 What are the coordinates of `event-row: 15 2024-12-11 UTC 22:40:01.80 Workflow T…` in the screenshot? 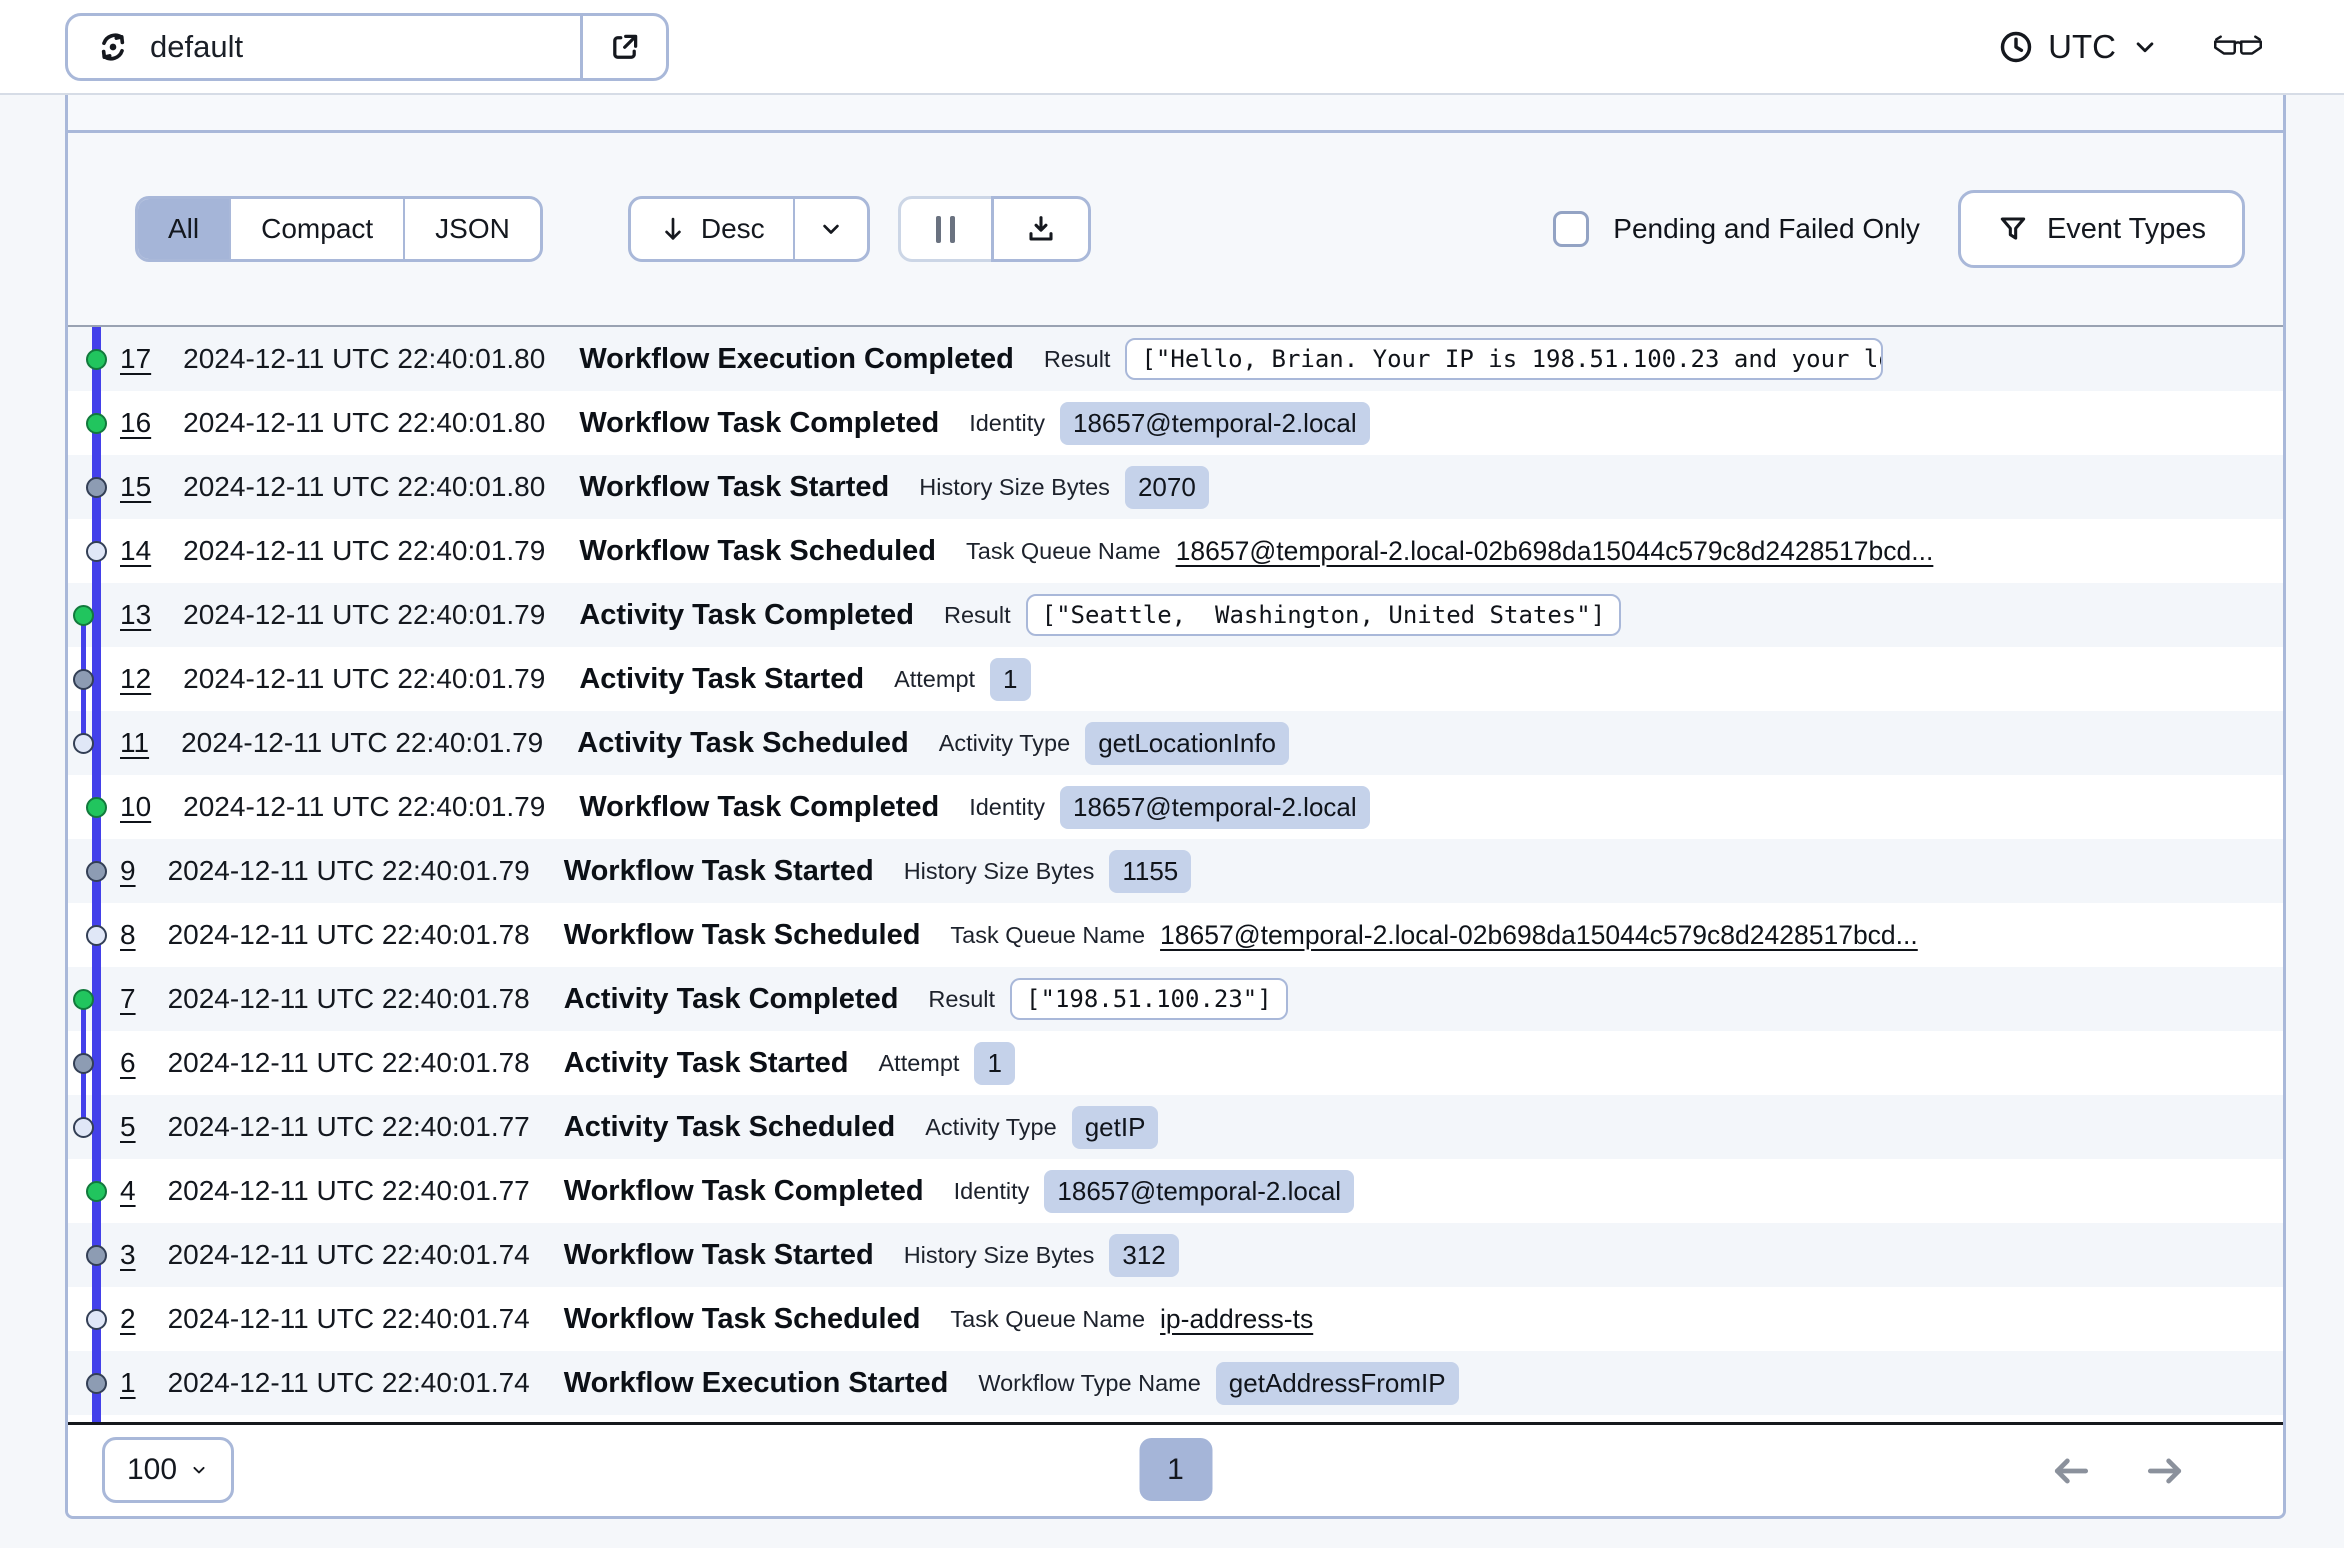 It's located at (1175, 487).